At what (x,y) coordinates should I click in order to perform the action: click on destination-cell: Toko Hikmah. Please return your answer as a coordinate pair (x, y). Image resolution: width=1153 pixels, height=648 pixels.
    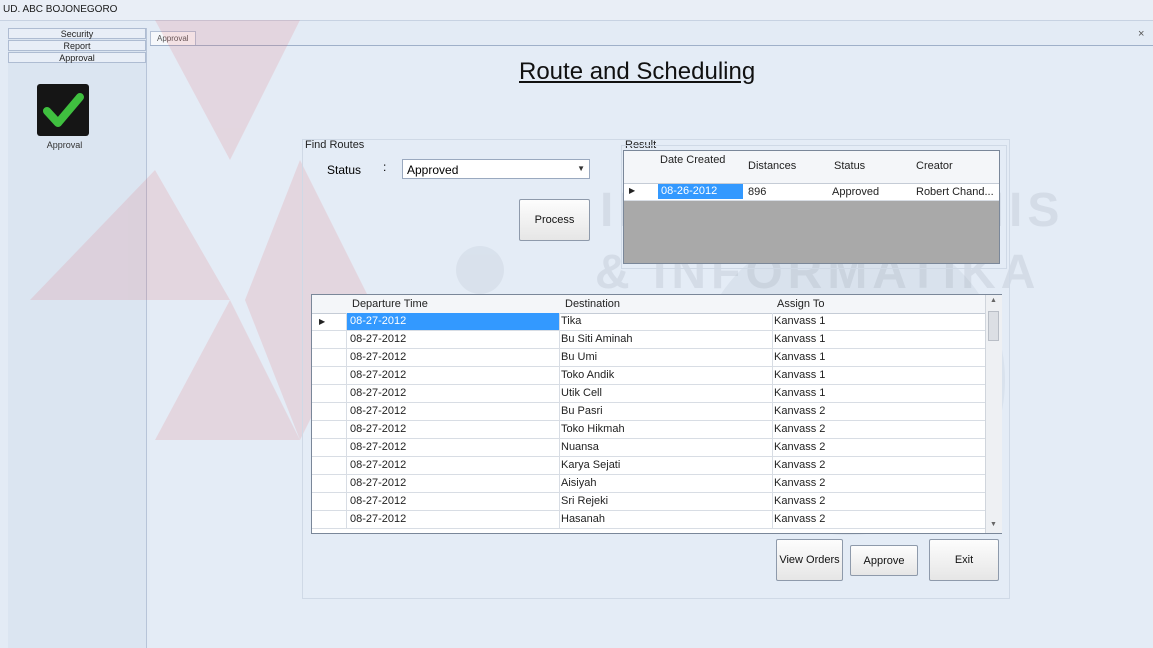
    Looking at the image, I should click on (663, 429).